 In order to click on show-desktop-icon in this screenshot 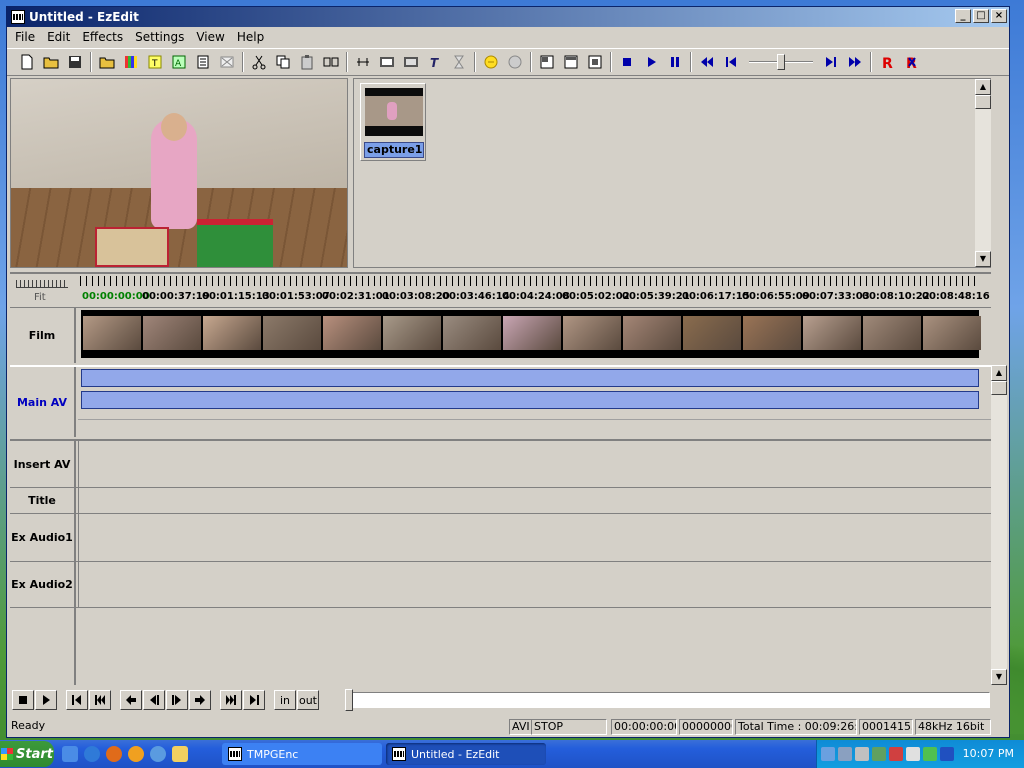, I will do `click(70, 754)`.